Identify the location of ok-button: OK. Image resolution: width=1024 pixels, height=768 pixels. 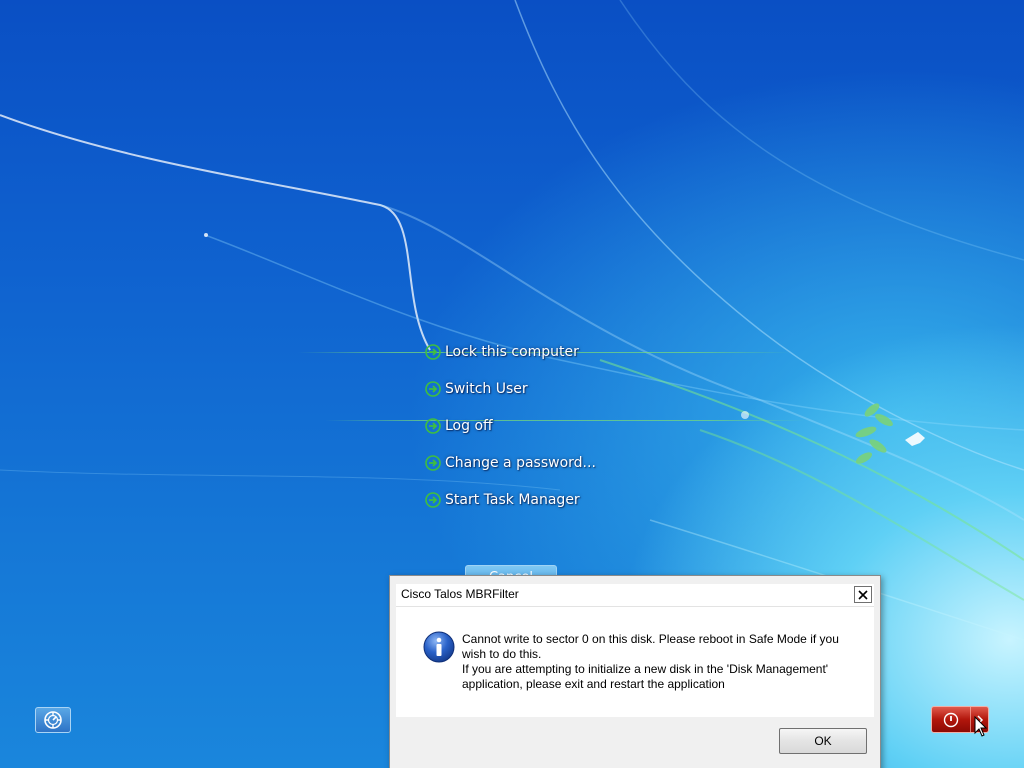
(823, 741).